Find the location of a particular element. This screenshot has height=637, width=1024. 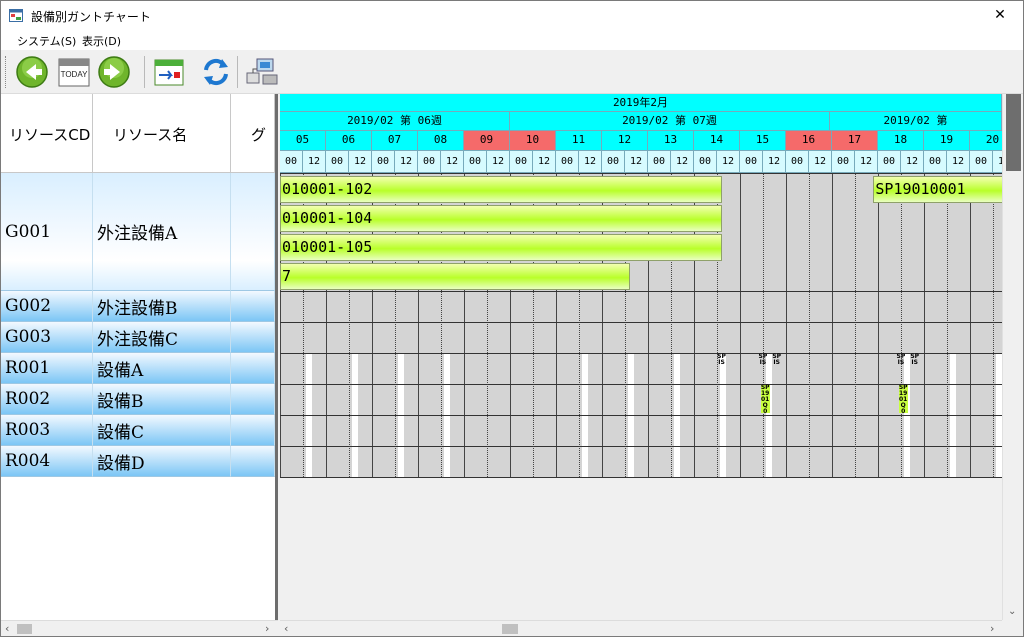

resource-row: R001 設備A is located at coordinates (138, 368).